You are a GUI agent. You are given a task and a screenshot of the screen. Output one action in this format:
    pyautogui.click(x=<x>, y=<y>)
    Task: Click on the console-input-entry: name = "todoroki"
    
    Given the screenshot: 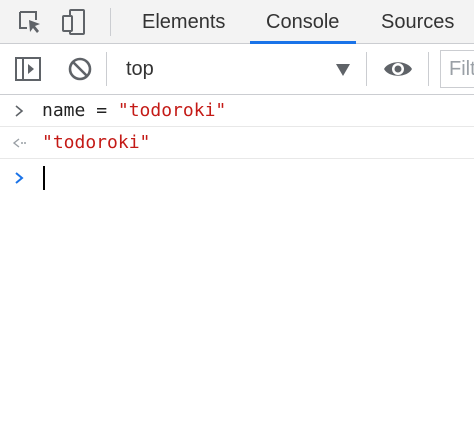 What is the action you would take?
    pyautogui.click(x=237, y=111)
    